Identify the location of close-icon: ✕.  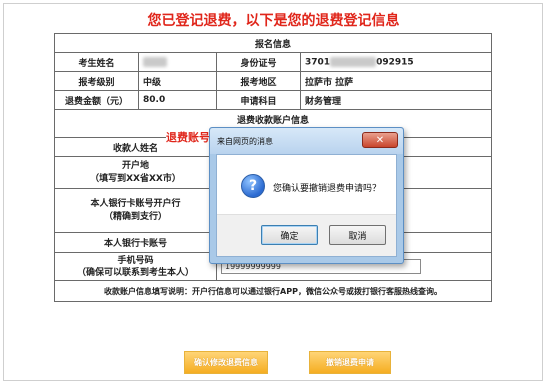
(380, 140).